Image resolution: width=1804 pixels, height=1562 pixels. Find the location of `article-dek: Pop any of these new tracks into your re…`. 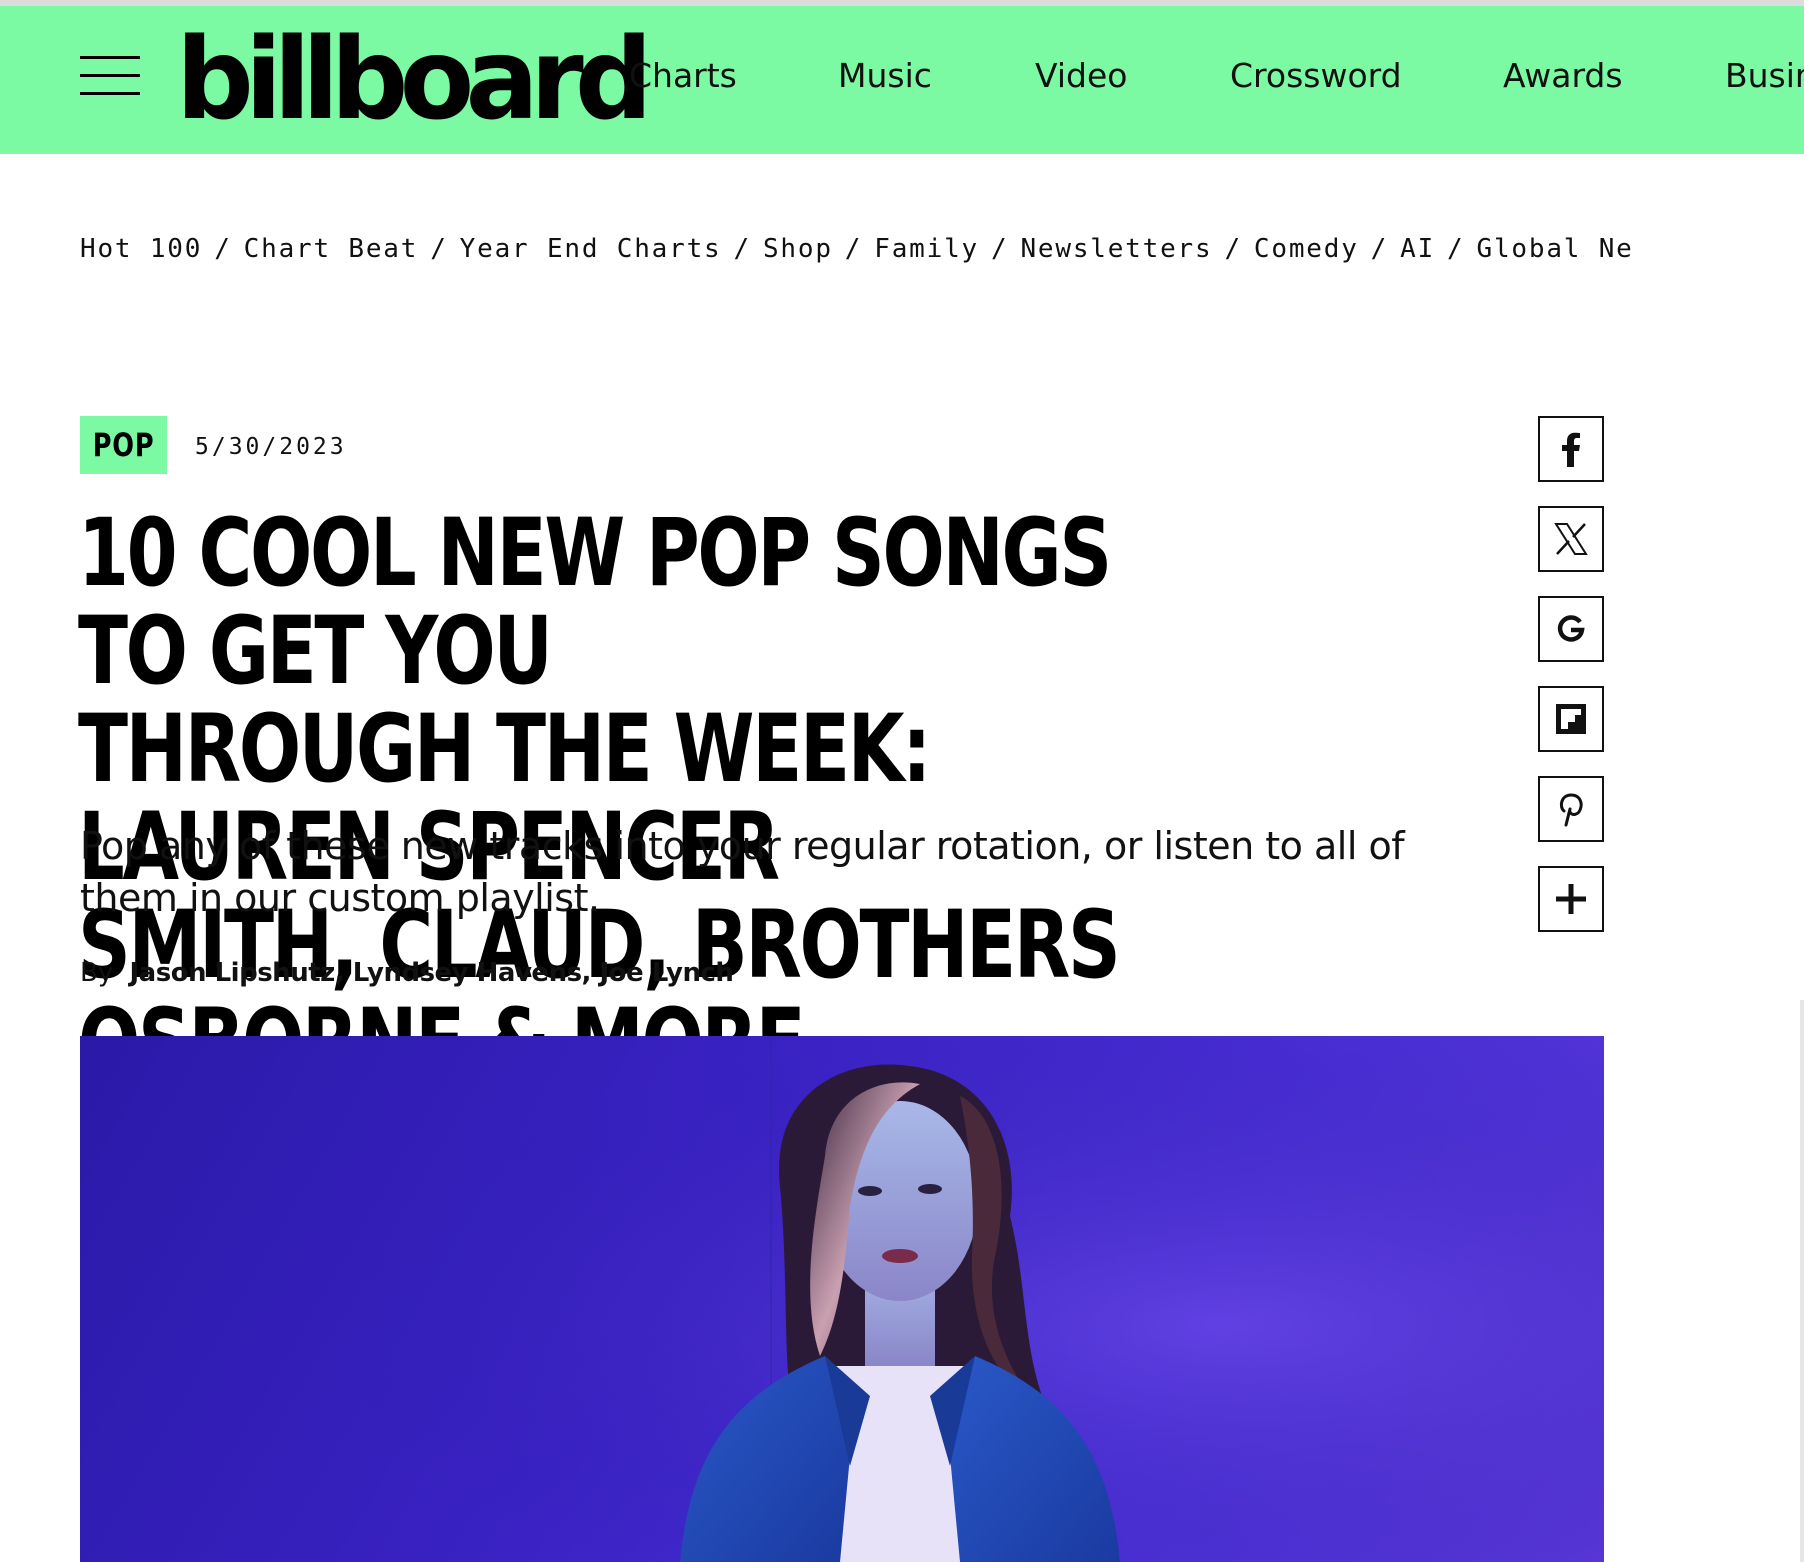

article-dek: Pop any of these new tracks into your re… is located at coordinates (750, 872).